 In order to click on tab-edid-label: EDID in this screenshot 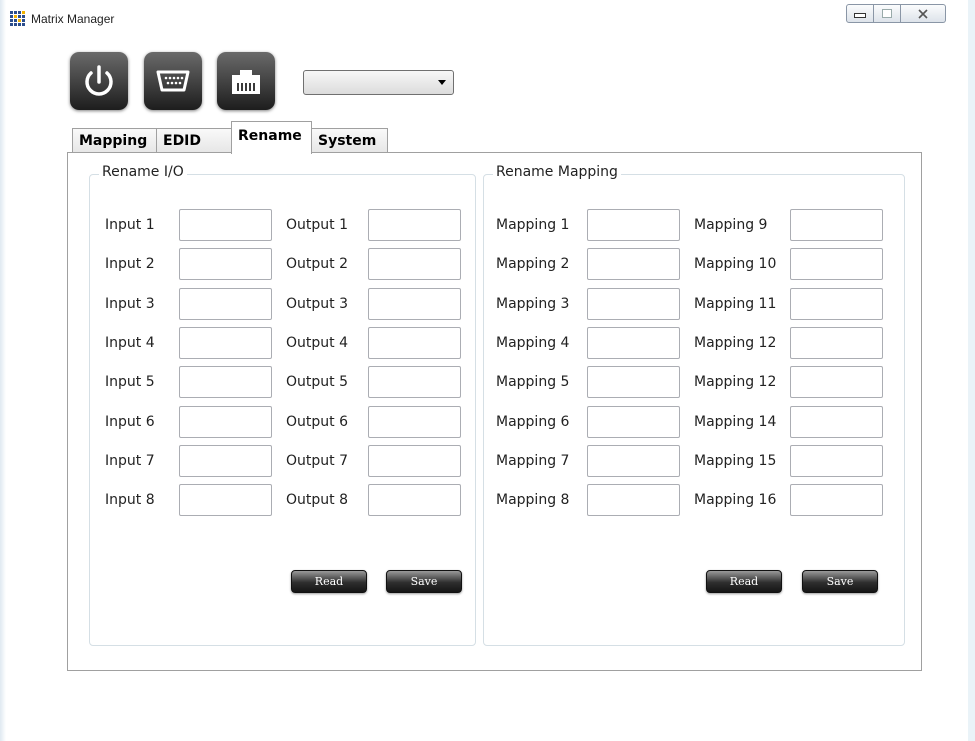, I will do `click(182, 141)`.